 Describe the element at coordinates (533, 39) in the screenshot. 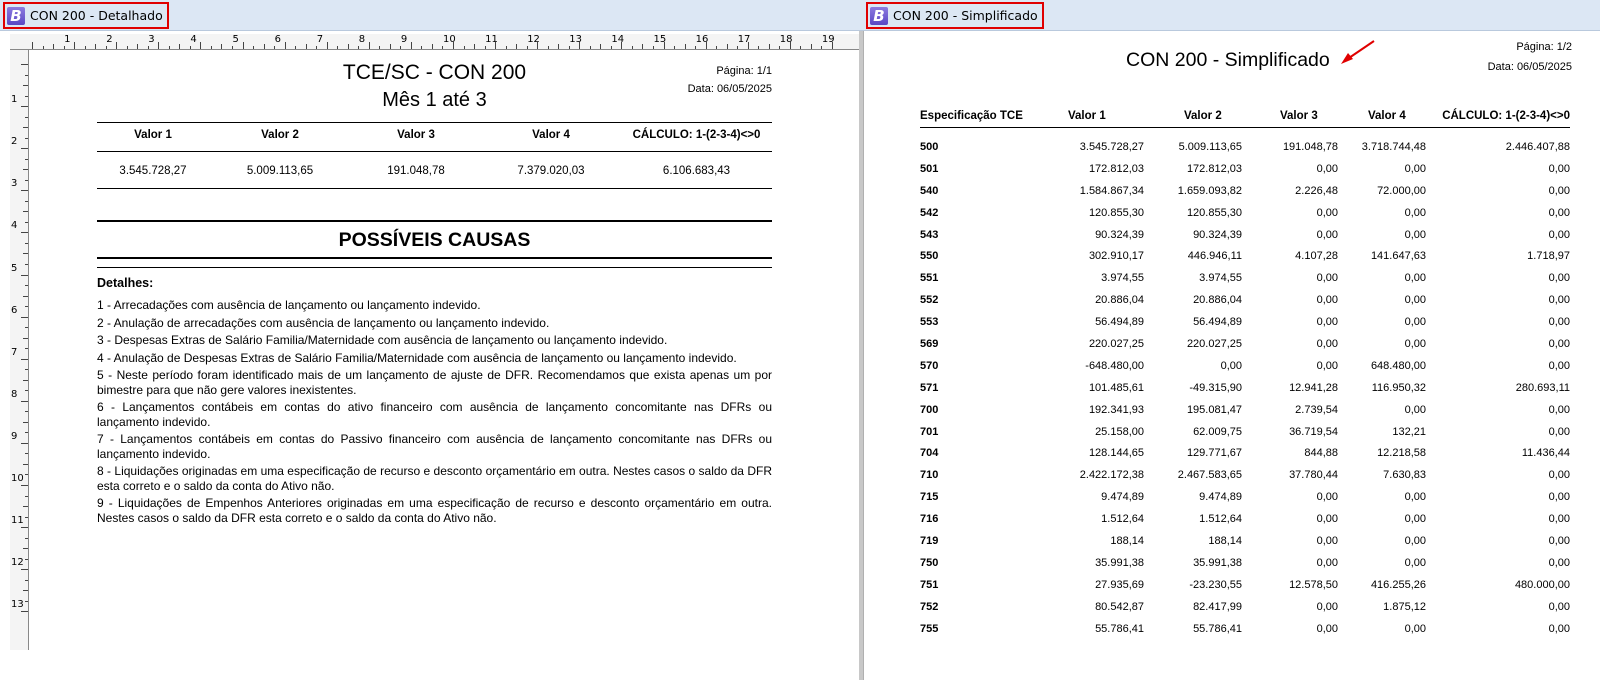

I see `ruler-number: 12` at that location.